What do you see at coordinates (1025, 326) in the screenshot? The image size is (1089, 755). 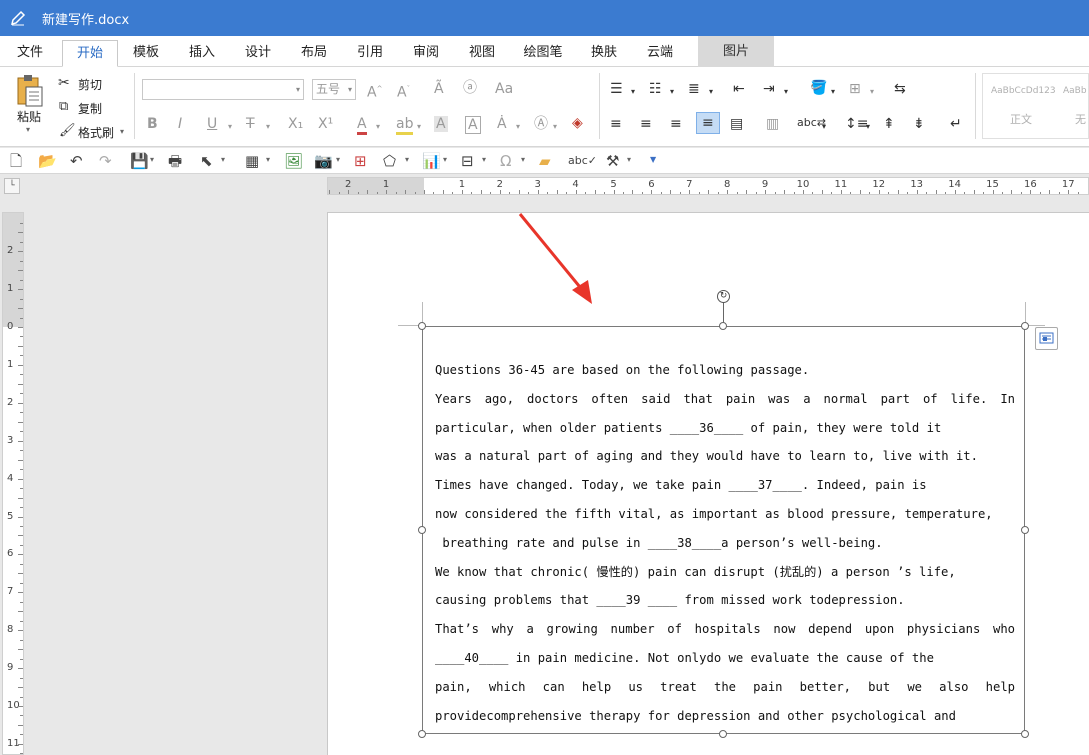 I see `resize-handle-top-right` at bounding box center [1025, 326].